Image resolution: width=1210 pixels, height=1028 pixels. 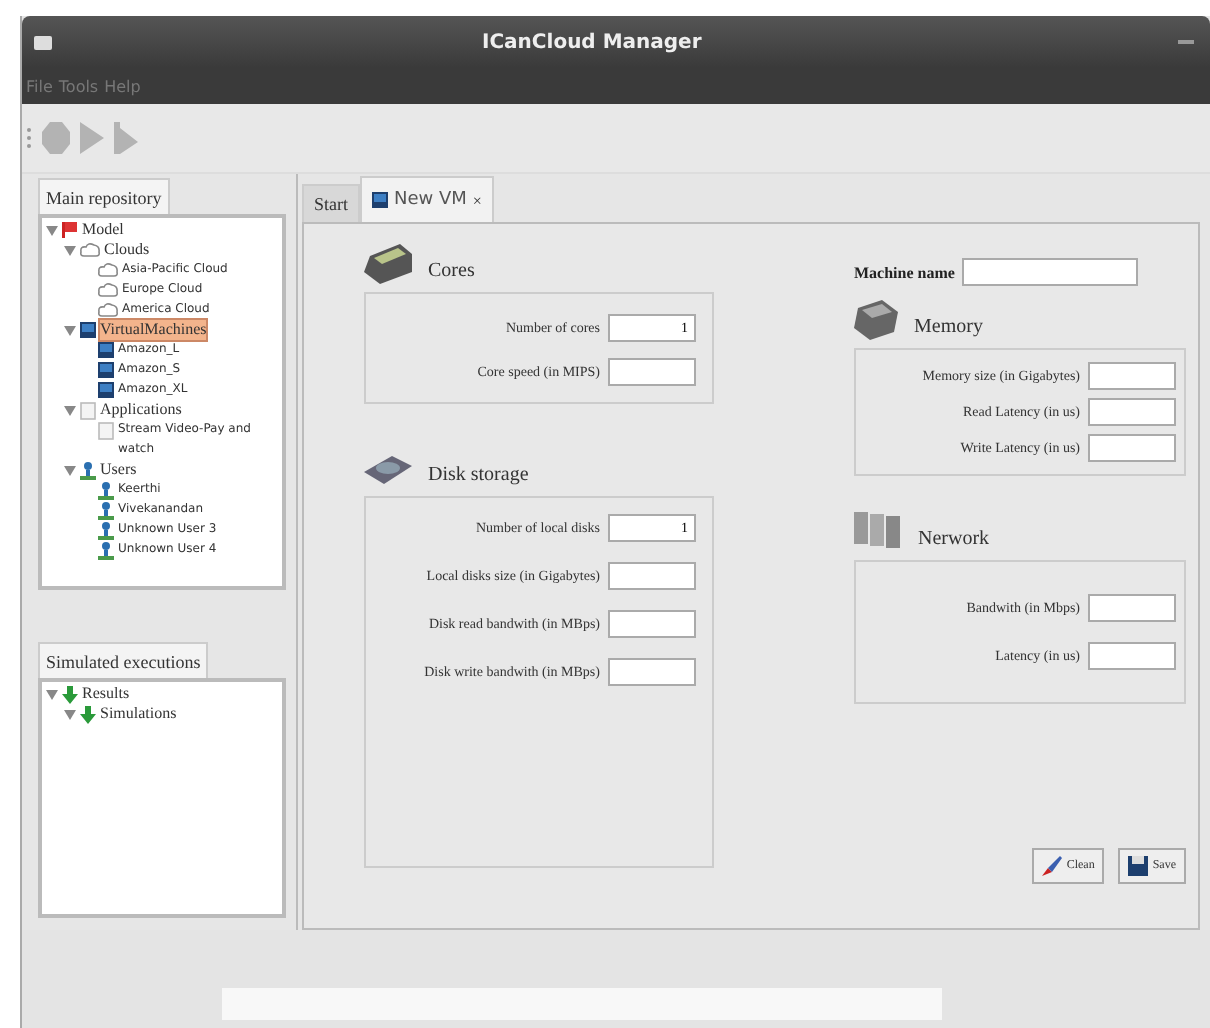 What do you see at coordinates (954, 540) in the screenshot?
I see `section-title: Nerwork` at bounding box center [954, 540].